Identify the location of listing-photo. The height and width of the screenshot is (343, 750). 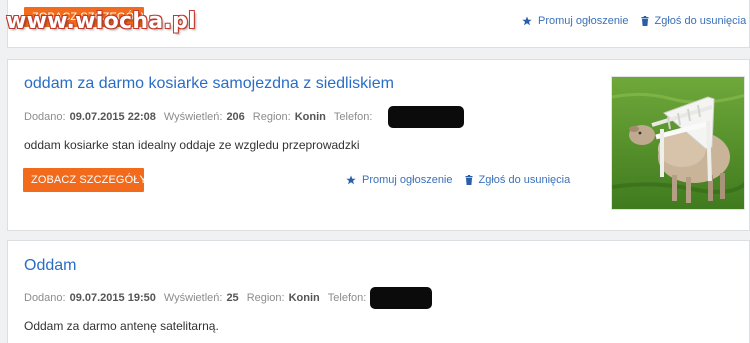
(678, 143).